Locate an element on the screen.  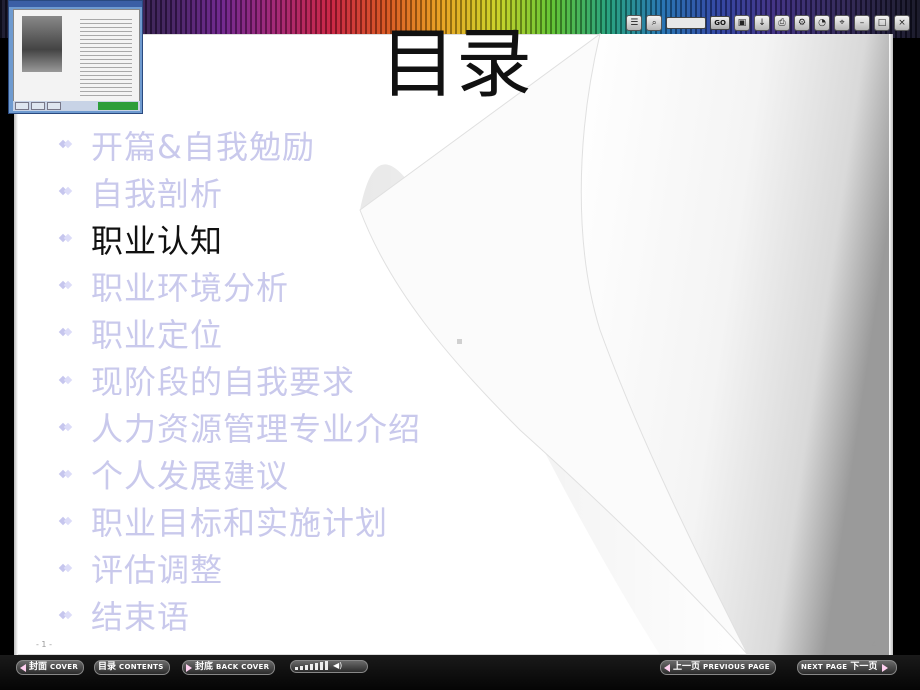
print-icon: ⎙ is located at coordinates (782, 23).